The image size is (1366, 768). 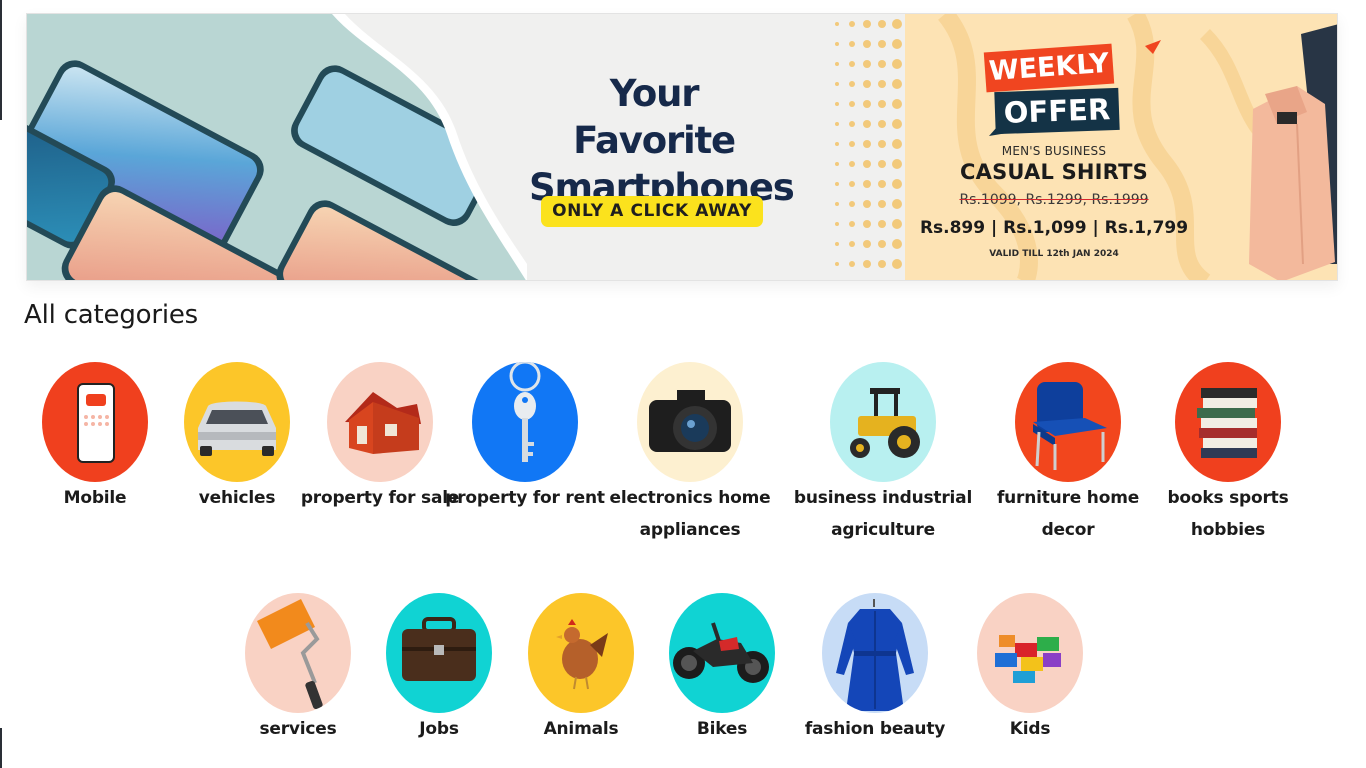 I want to click on chicken-icon, so click(x=581, y=653).